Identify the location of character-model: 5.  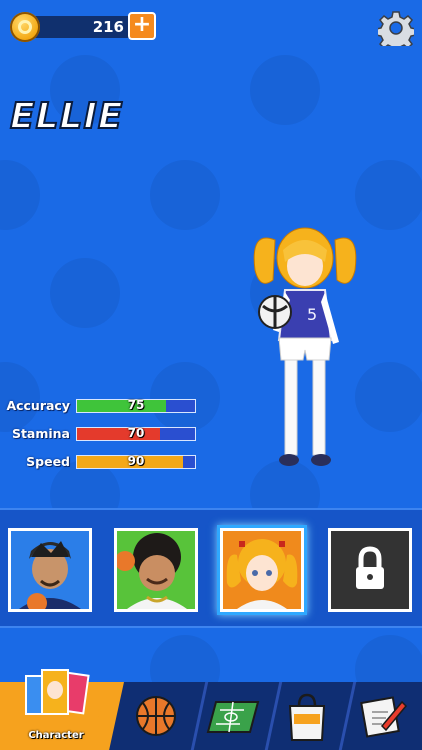
(305, 346).